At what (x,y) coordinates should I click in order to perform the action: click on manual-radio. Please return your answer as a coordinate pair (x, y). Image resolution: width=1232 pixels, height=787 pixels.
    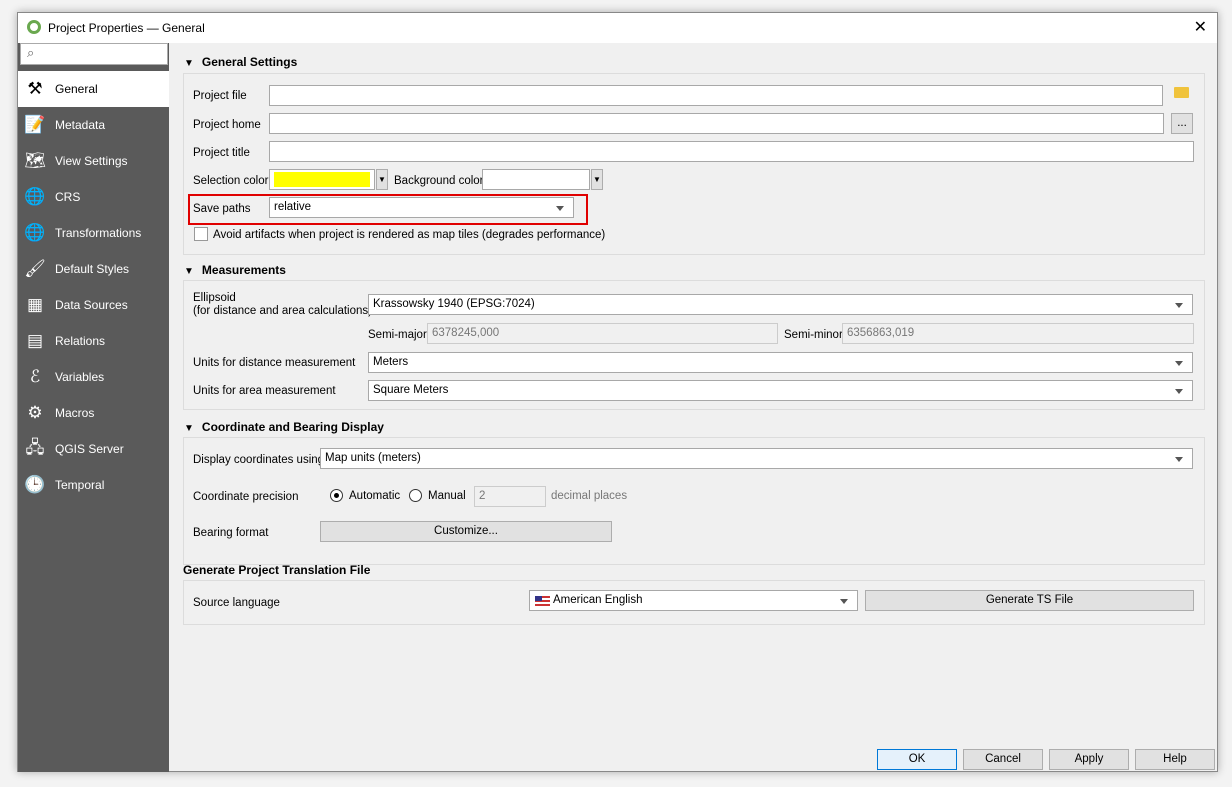
    Looking at the image, I should click on (415, 495).